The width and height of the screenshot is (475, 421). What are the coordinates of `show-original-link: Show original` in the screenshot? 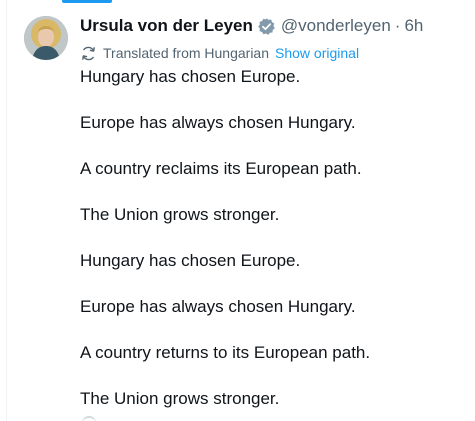 It's located at (317, 53).